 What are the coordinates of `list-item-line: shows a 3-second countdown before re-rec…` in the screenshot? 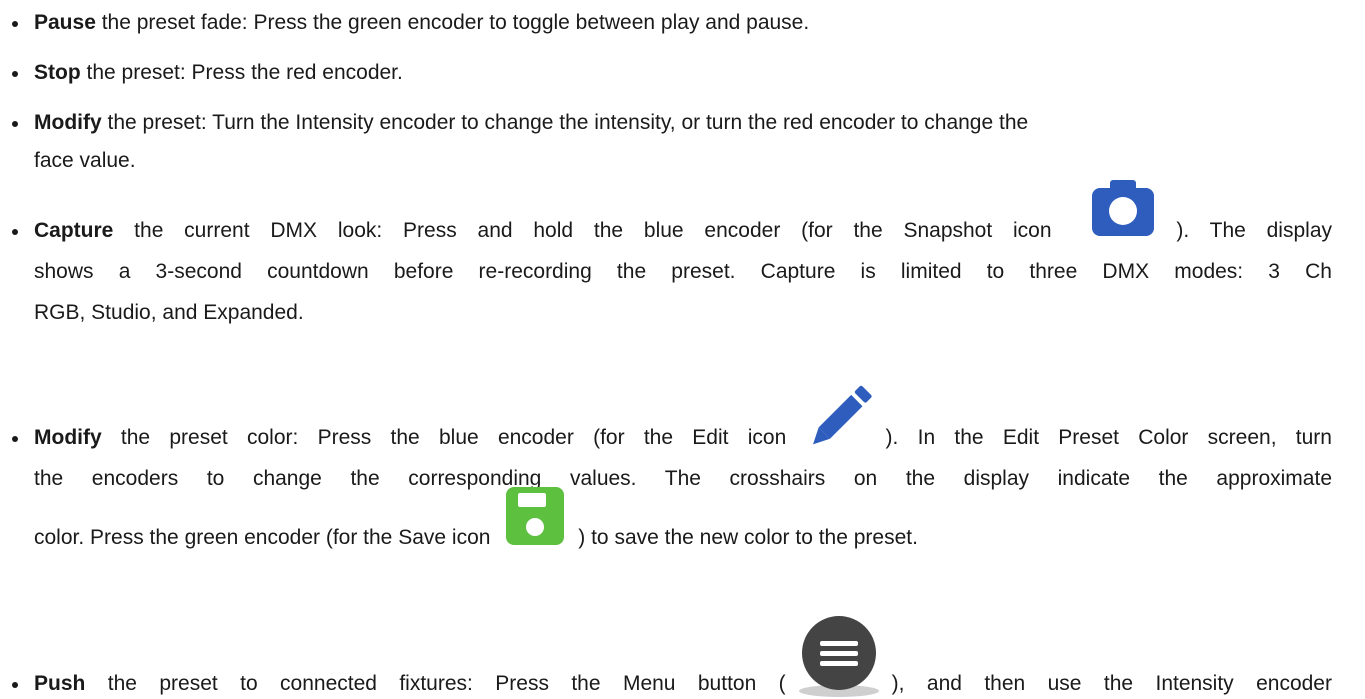 It's located at (683, 272).